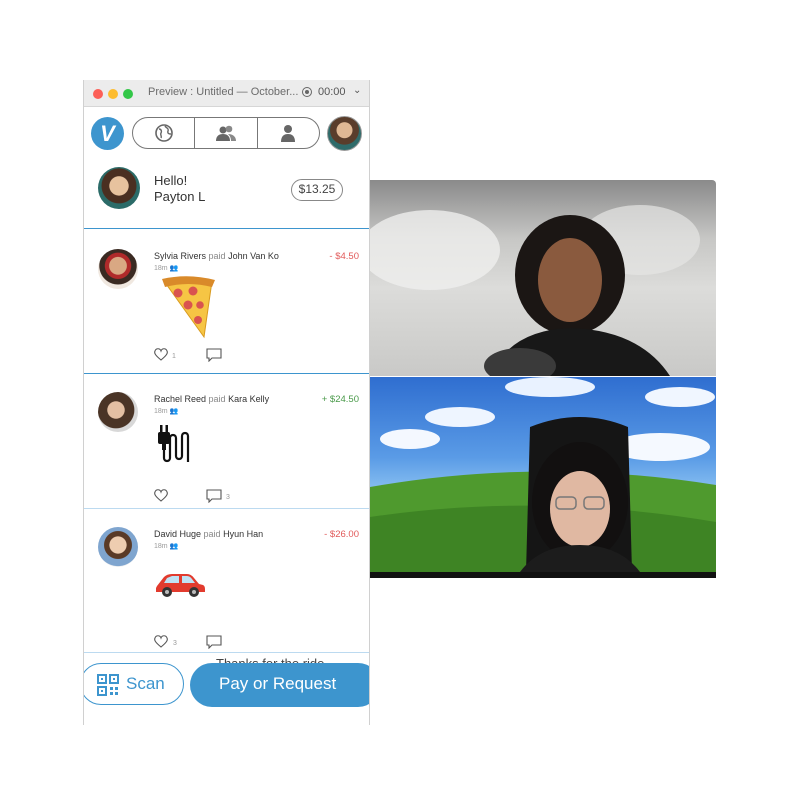  Describe the element at coordinates (253, 256) in the screenshot. I see `payee-name: John Van Ko` at that location.